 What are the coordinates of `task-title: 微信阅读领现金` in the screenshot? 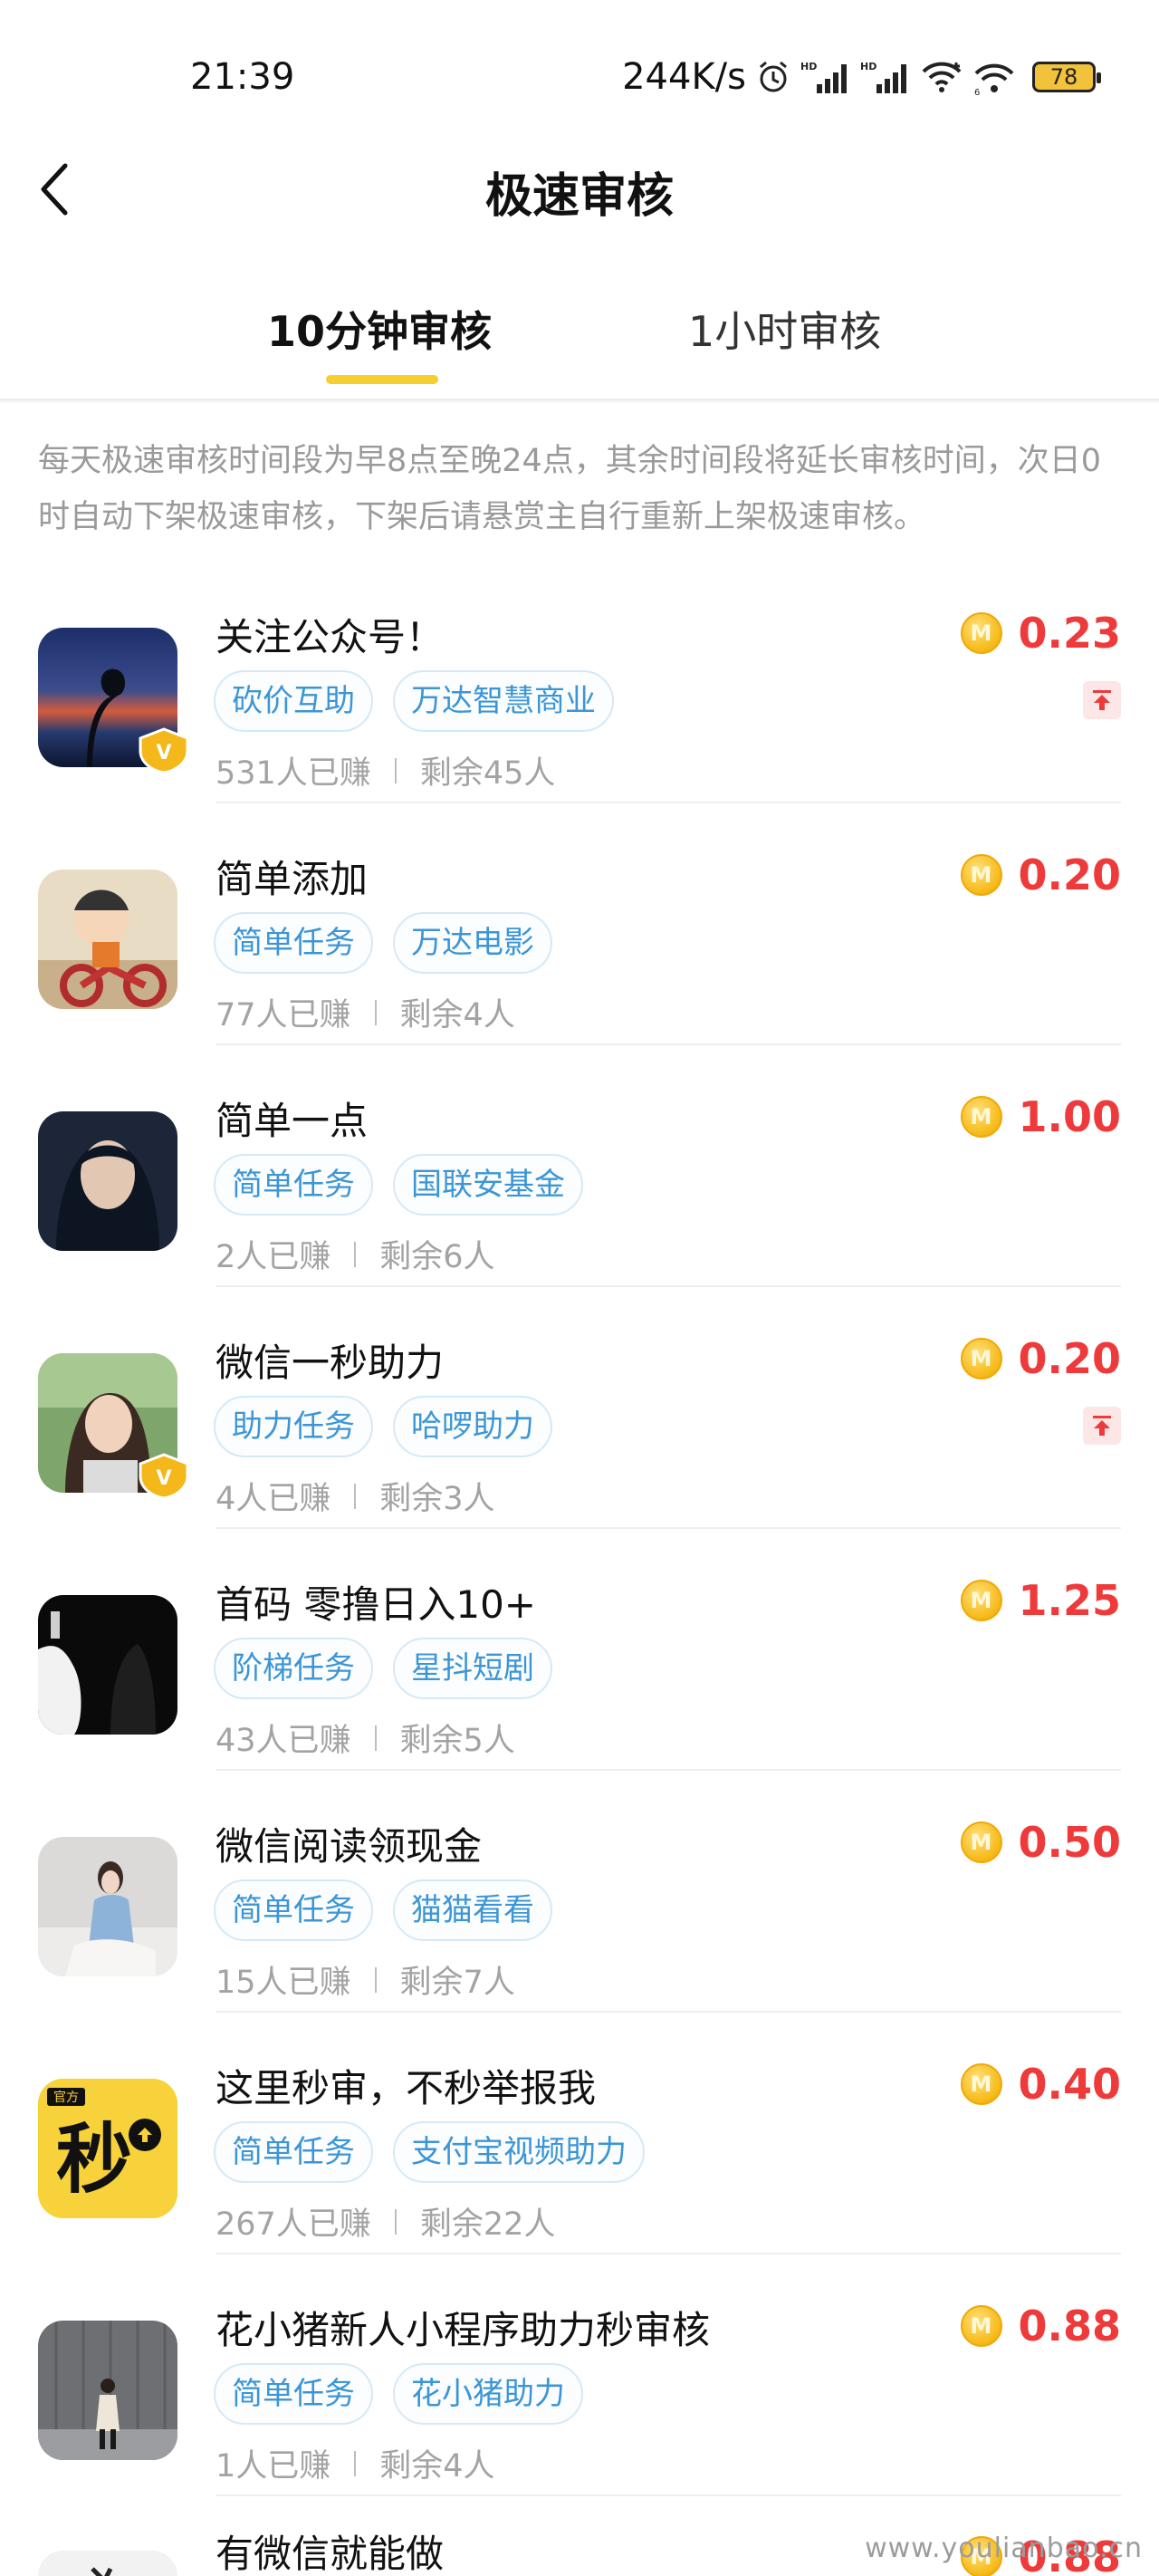 It's located at (350, 1846).